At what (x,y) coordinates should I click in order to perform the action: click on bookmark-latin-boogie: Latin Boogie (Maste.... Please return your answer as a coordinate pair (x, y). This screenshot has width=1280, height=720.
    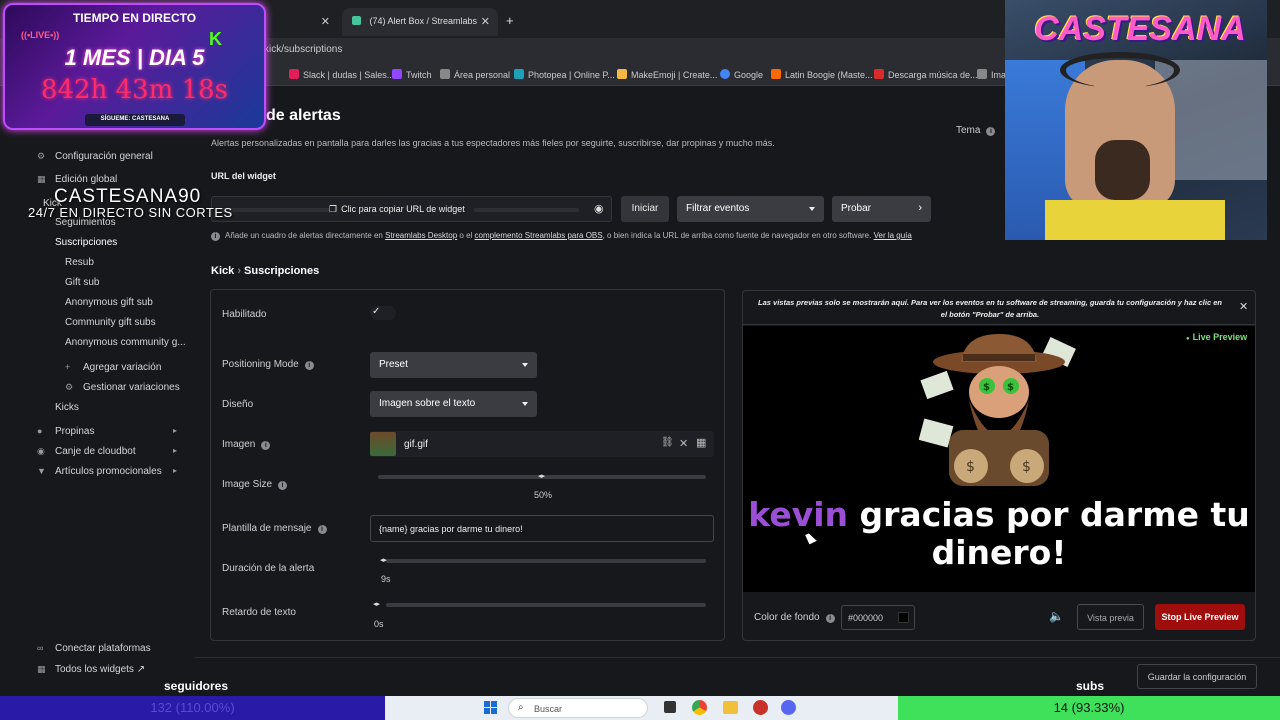
    Looking at the image, I should click on (822, 74).